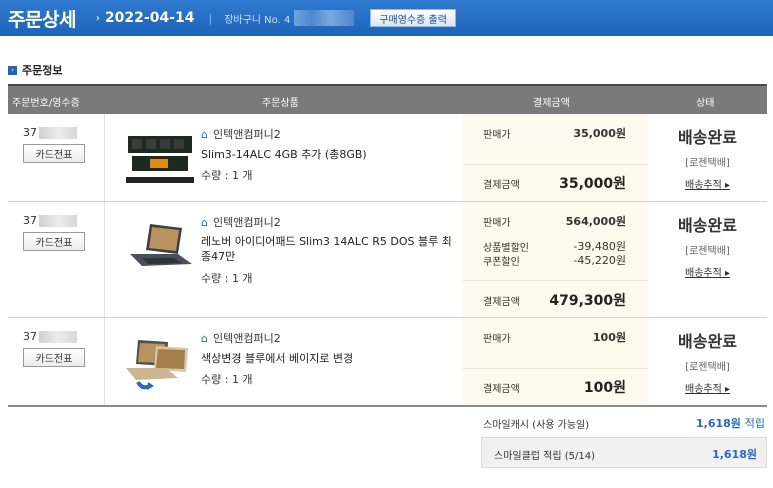  I want to click on product-name: 색상변경 블루에서 베이지로 변경, so click(331, 358).